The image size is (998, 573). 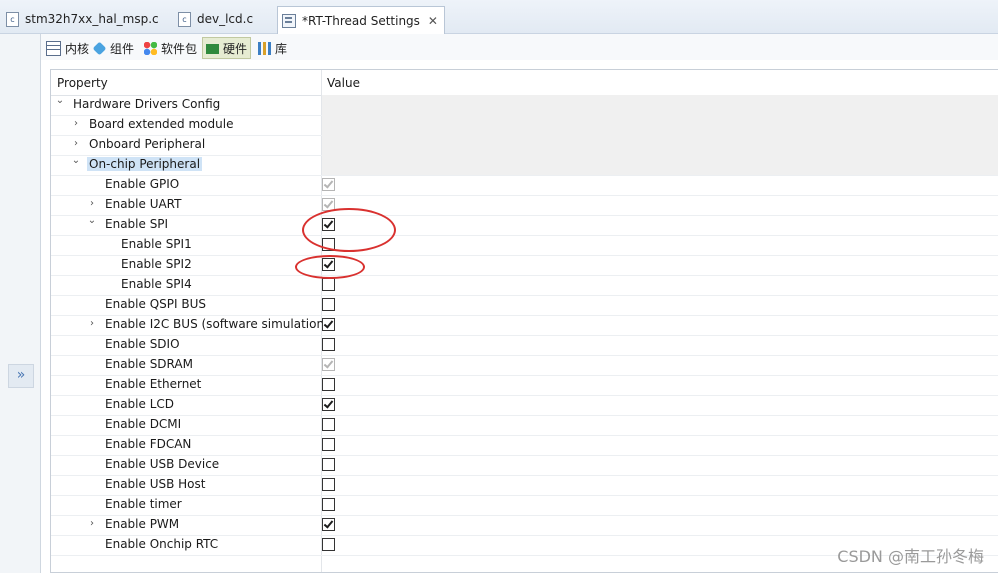 I want to click on table-row: Enable SPI2, so click(x=524, y=265).